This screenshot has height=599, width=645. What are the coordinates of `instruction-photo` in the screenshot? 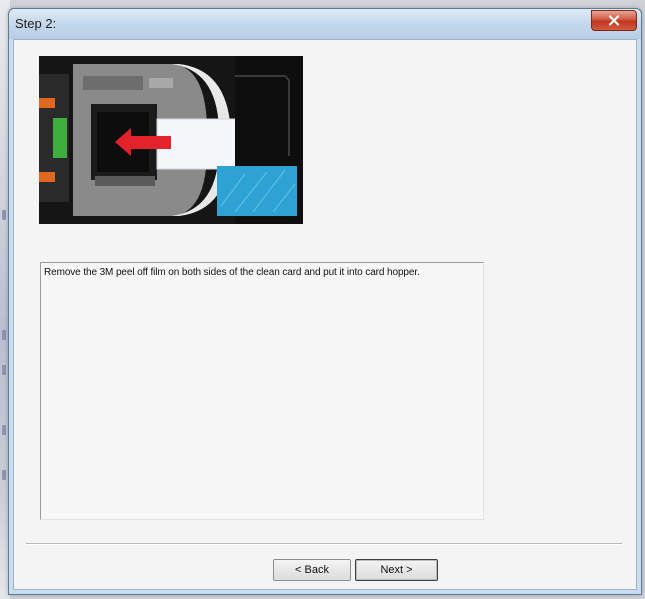 It's located at (171, 140).